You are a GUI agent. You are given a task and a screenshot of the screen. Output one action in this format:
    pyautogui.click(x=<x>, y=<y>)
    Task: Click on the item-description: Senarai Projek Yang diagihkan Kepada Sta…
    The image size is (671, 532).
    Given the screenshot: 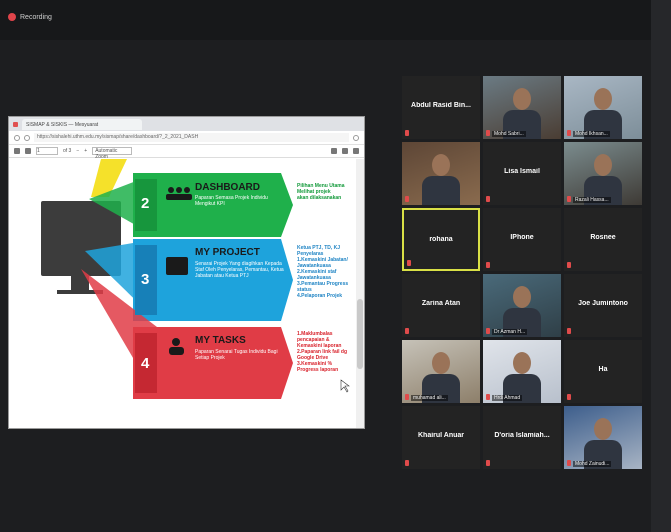 What is the action you would take?
    pyautogui.click(x=239, y=270)
    